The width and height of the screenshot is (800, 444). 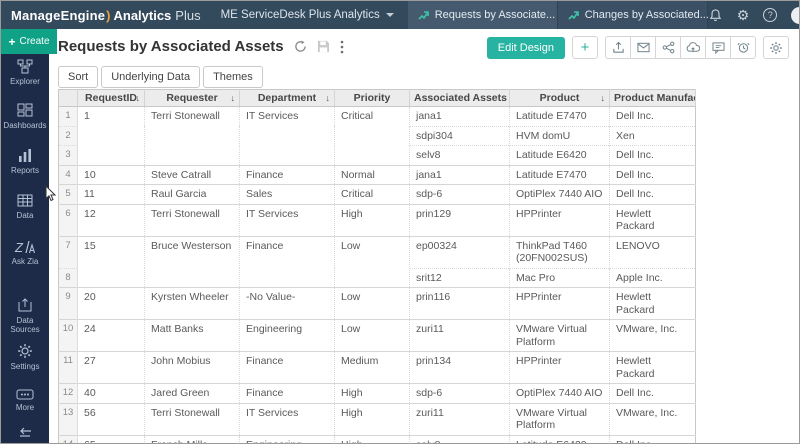 I want to click on publish-icon, so click(x=693, y=47).